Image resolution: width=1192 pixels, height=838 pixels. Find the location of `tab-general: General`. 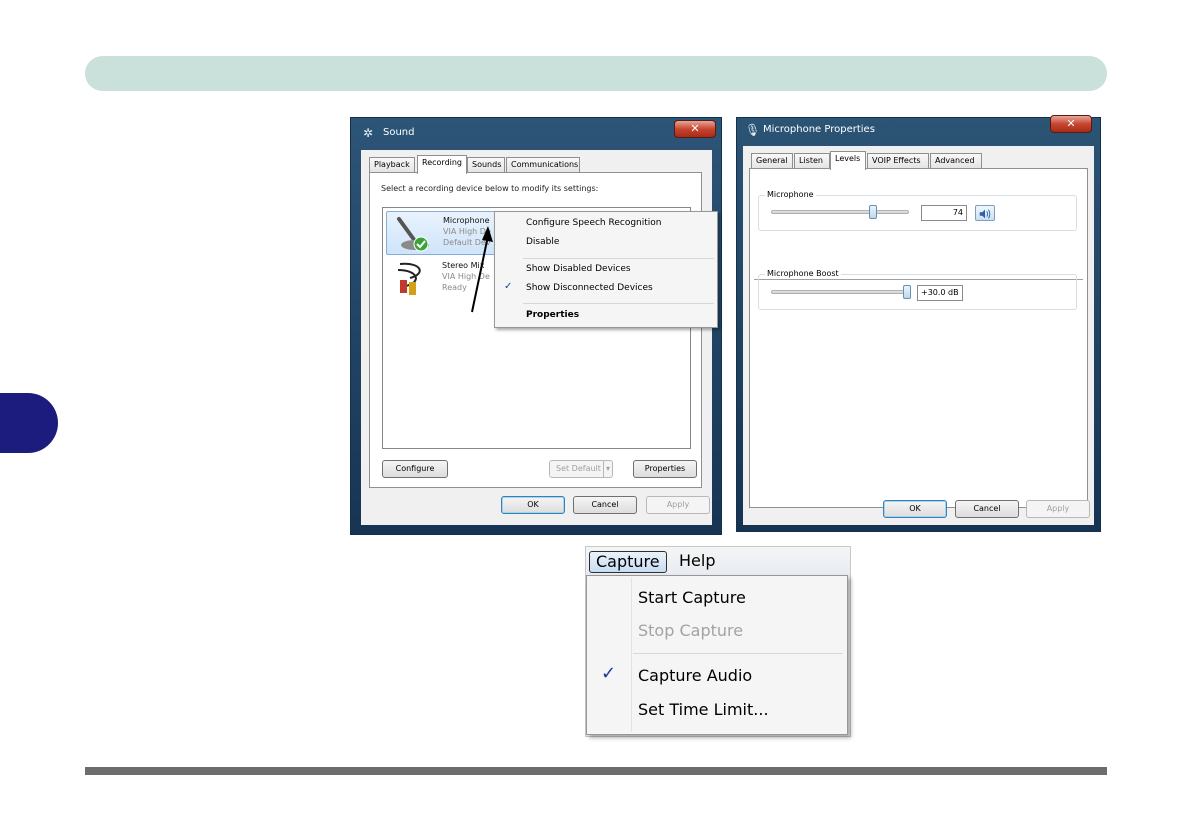

tab-general: General is located at coordinates (772, 161).